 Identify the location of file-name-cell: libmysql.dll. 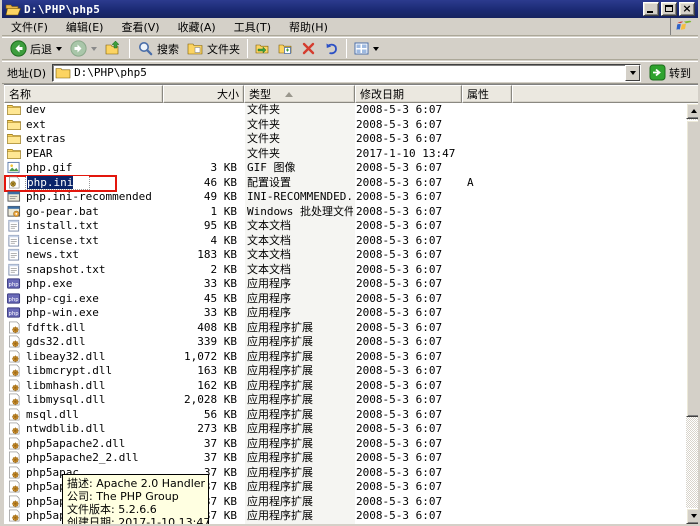
(84, 400).